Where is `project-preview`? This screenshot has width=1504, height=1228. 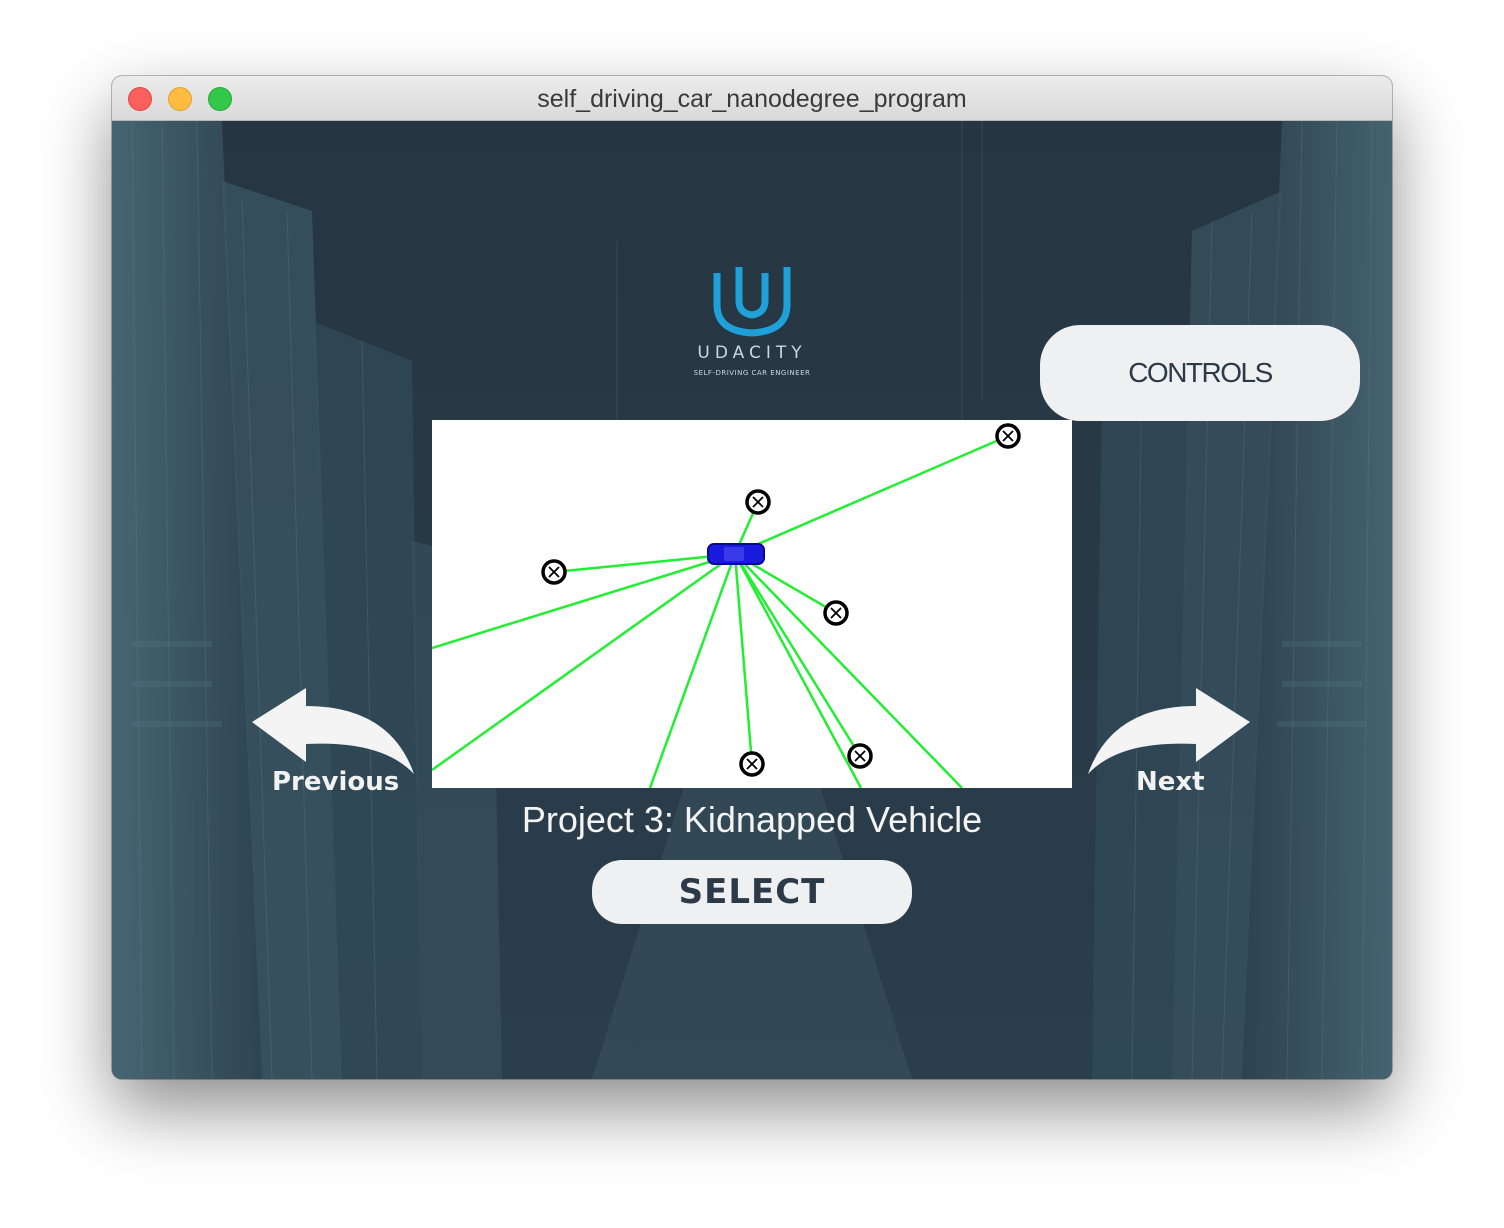
project-preview is located at coordinates (752, 604).